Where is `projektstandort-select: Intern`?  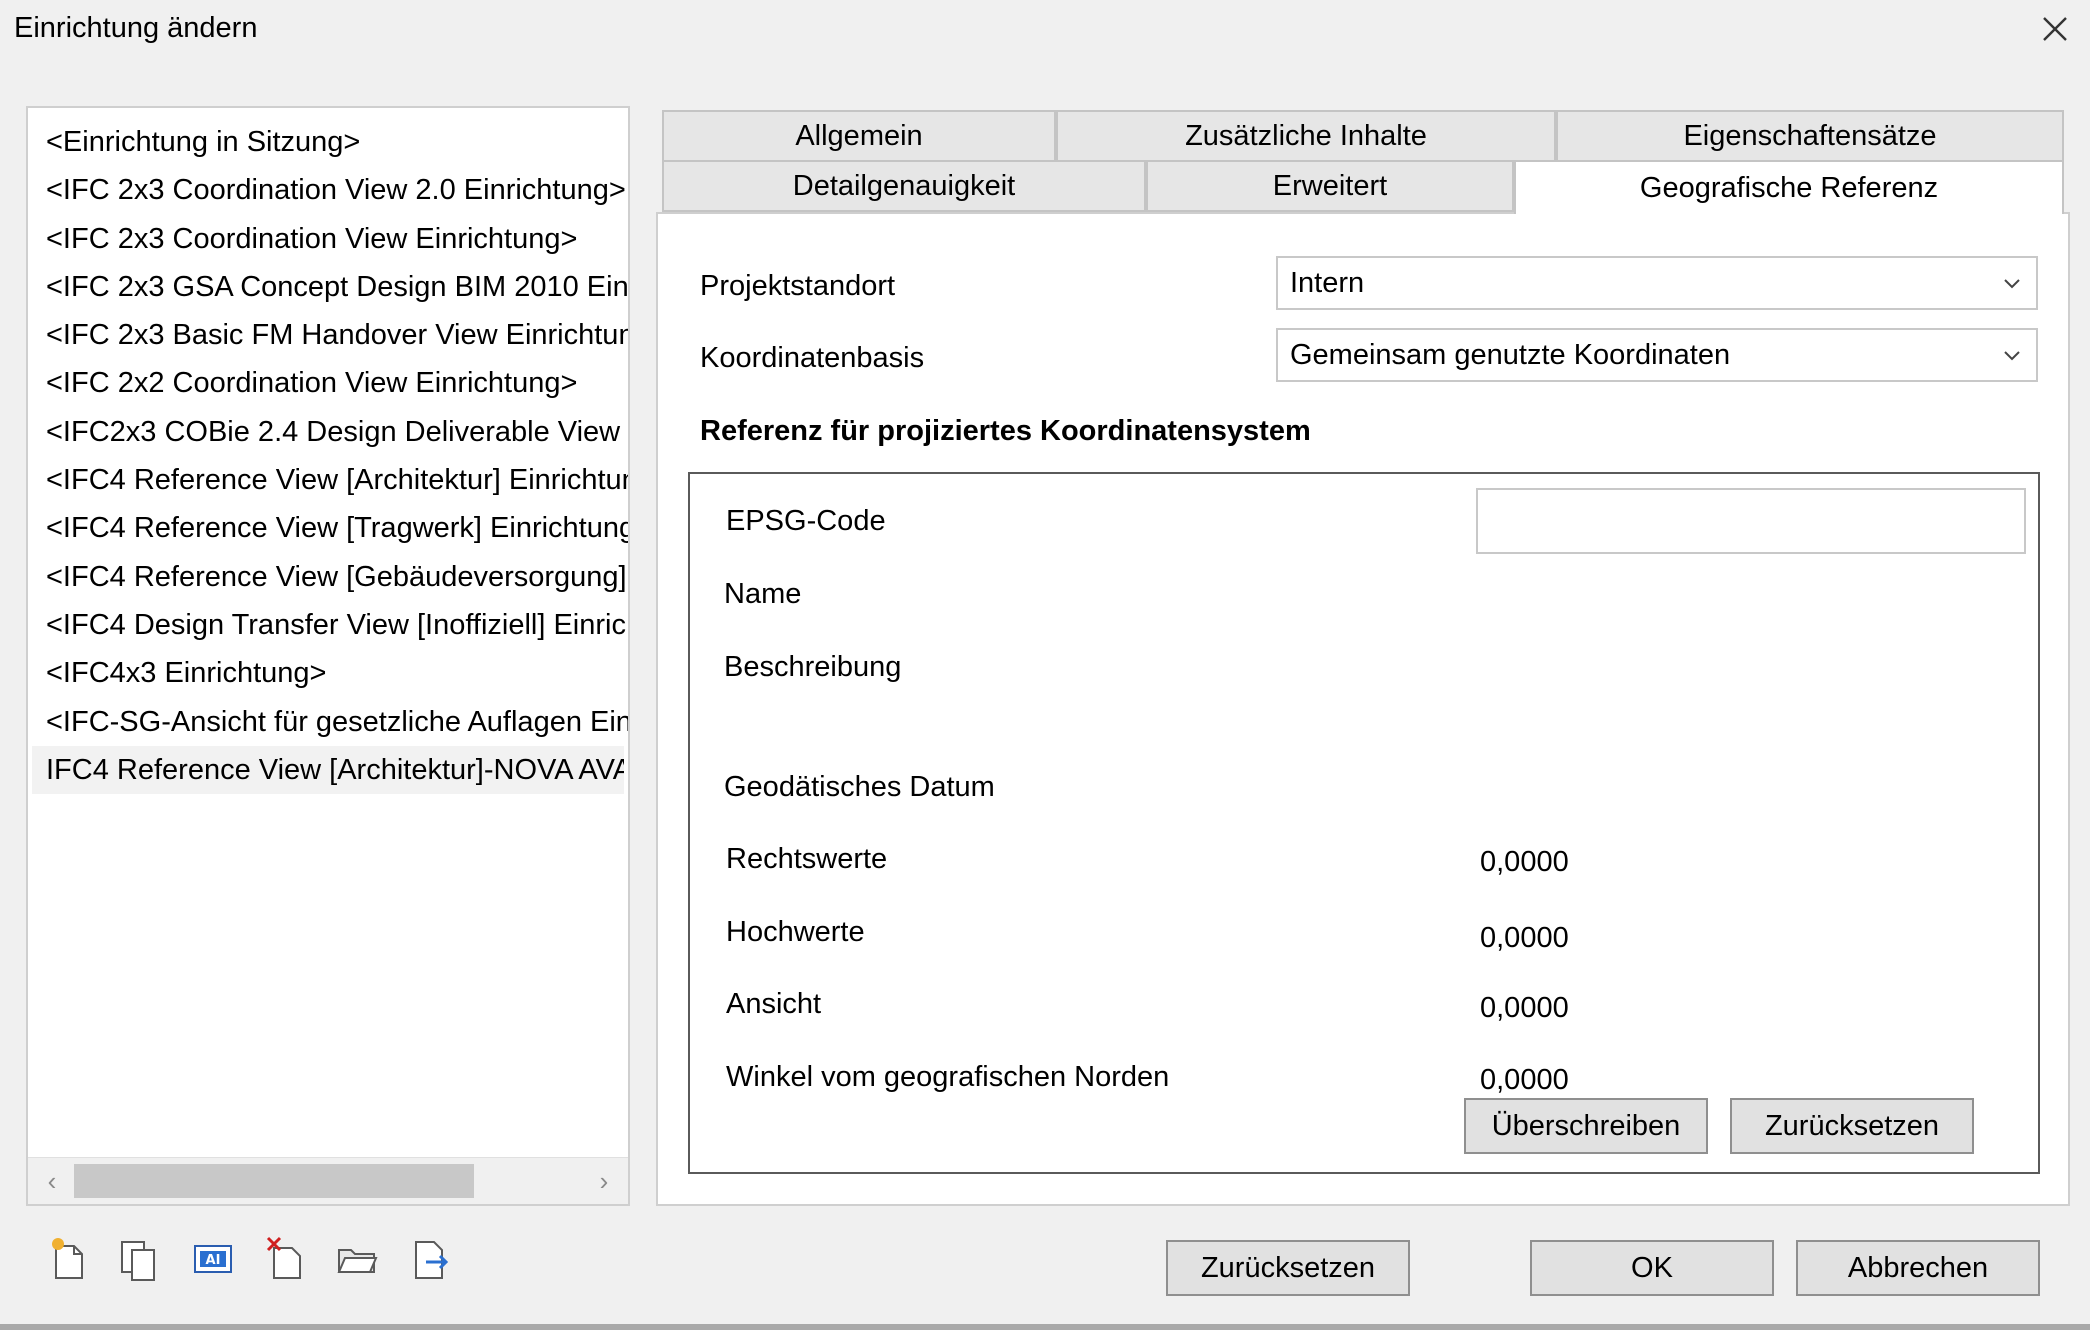
projektstandort-select: Intern is located at coordinates (1657, 283).